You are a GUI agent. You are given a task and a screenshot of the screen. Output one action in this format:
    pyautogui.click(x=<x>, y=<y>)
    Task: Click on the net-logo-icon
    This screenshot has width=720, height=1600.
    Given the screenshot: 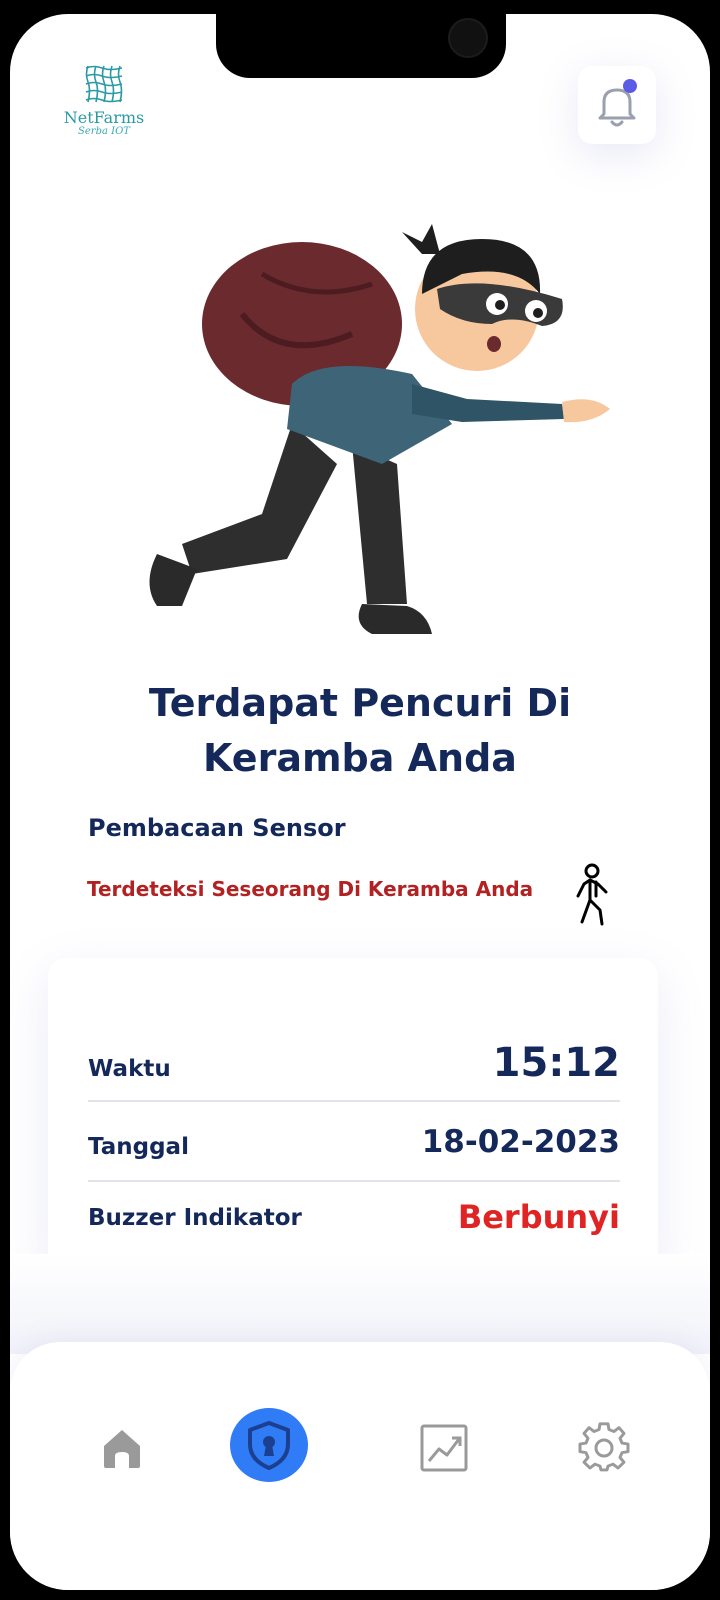 What is the action you would take?
    pyautogui.click(x=104, y=84)
    